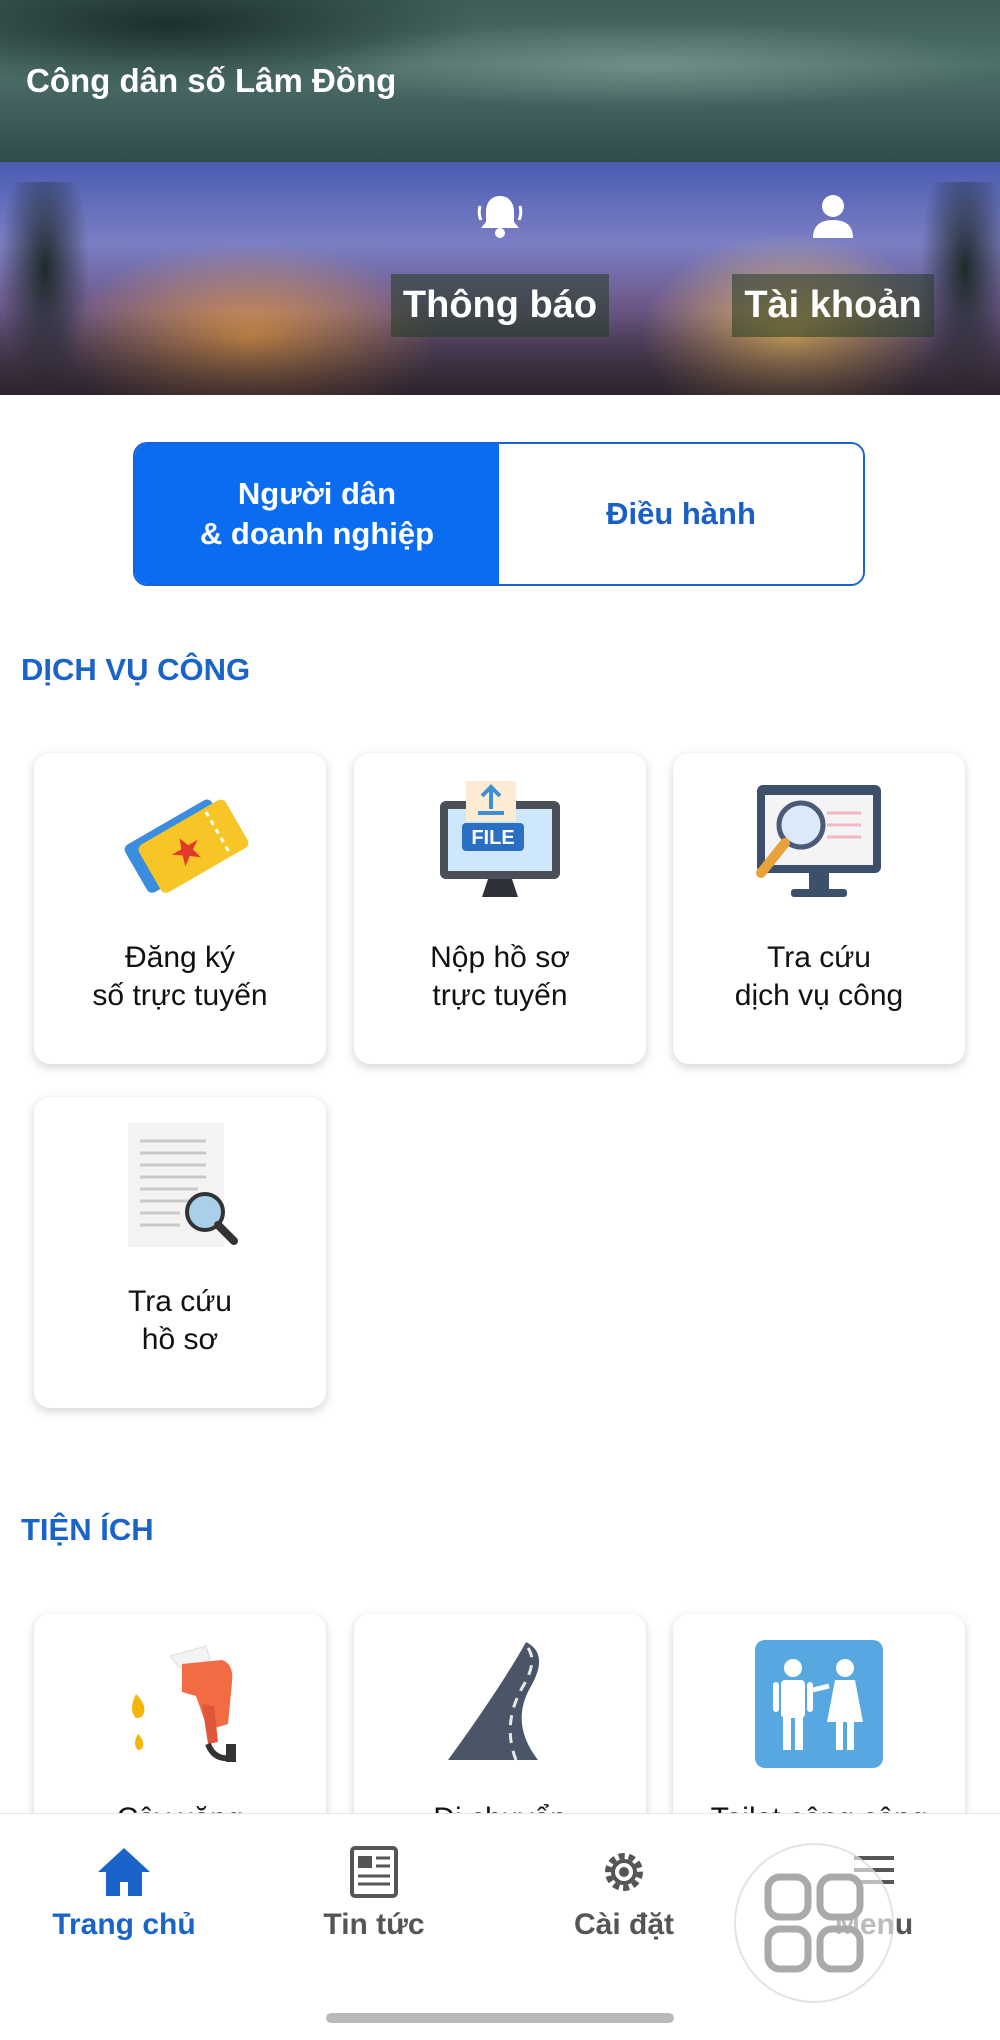 The image size is (1000, 2040). Describe the element at coordinates (624, 1872) in the screenshot. I see `gear-icon` at that location.